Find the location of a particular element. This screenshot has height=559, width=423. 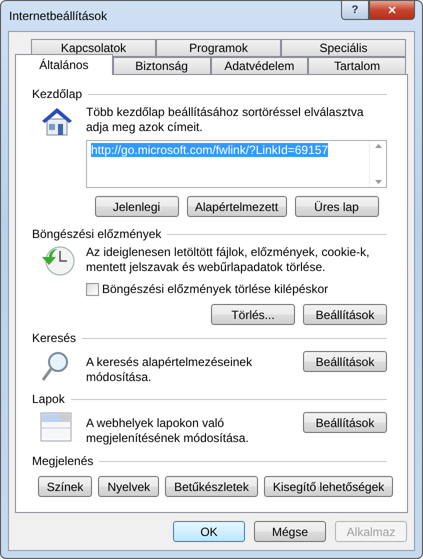

scroll-down-icon is located at coordinates (378, 182).